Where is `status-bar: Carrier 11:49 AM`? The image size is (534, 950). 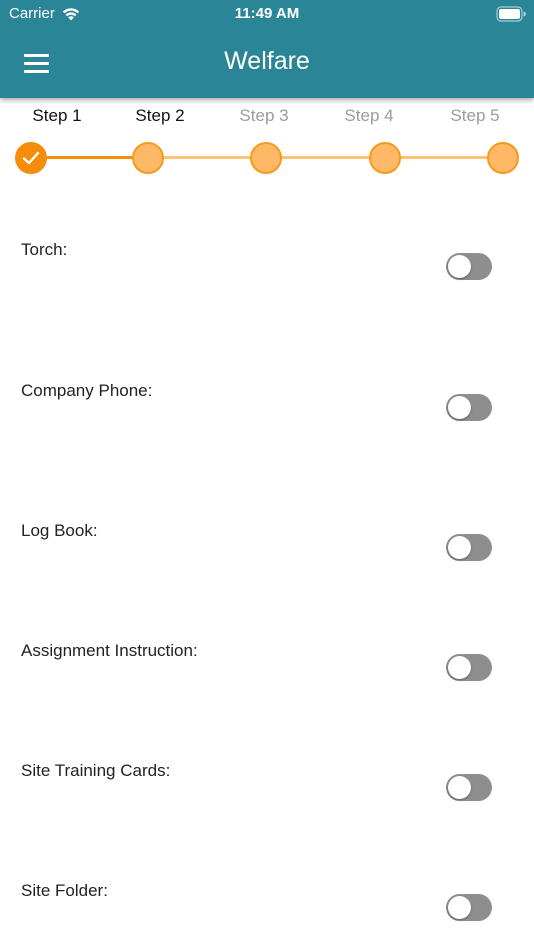 status-bar: Carrier 11:49 AM is located at coordinates (267, 14).